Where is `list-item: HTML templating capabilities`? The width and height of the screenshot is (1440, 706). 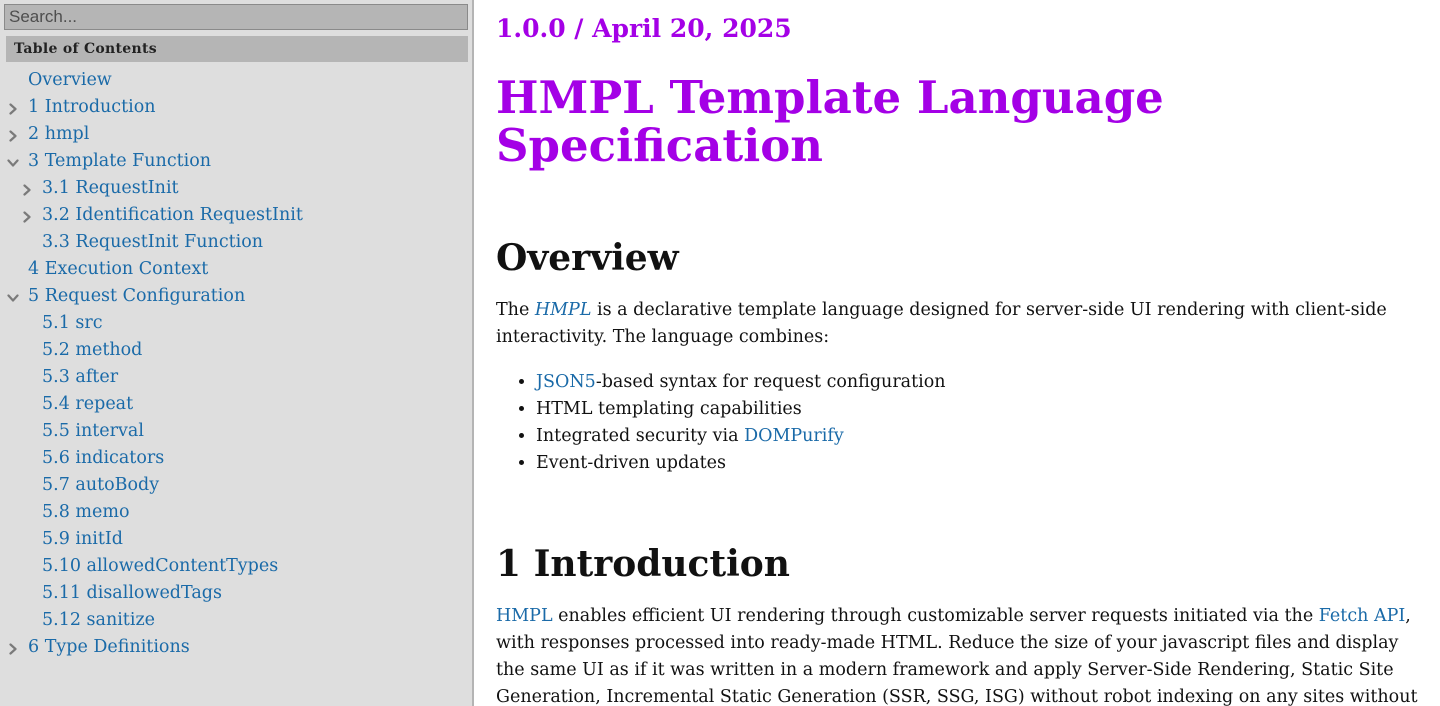
list-item: HTML templating capabilities is located at coordinates (741, 409).